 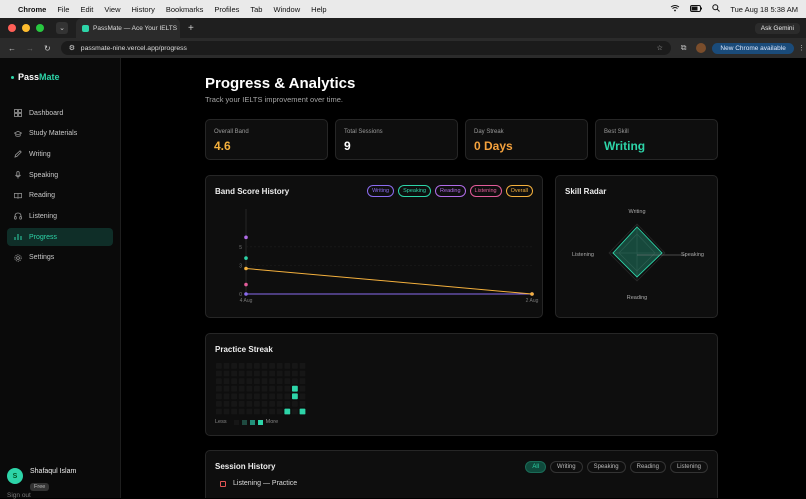 What do you see at coordinates (675, 9) in the screenshot?
I see `wifi-icon` at bounding box center [675, 9].